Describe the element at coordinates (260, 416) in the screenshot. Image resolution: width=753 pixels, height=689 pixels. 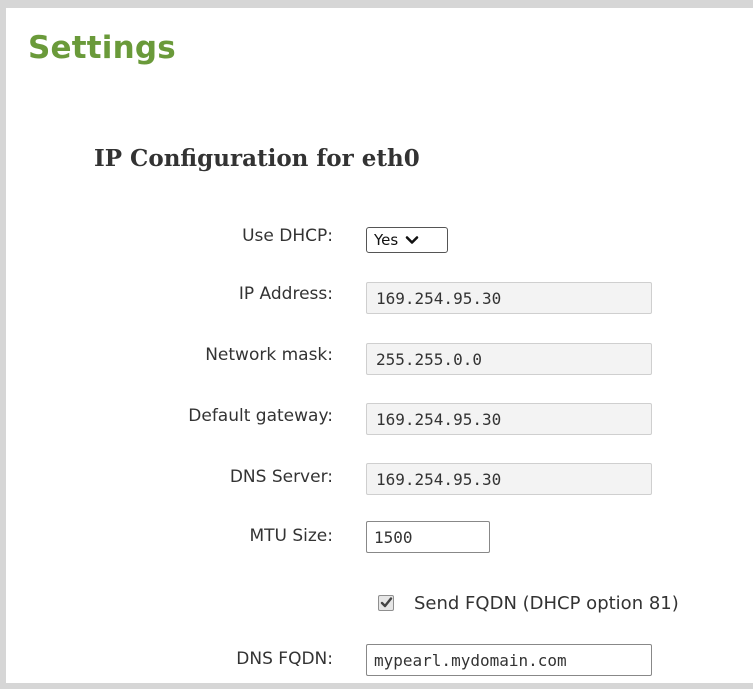
I see `default-gateway-label: Default gateway:` at that location.